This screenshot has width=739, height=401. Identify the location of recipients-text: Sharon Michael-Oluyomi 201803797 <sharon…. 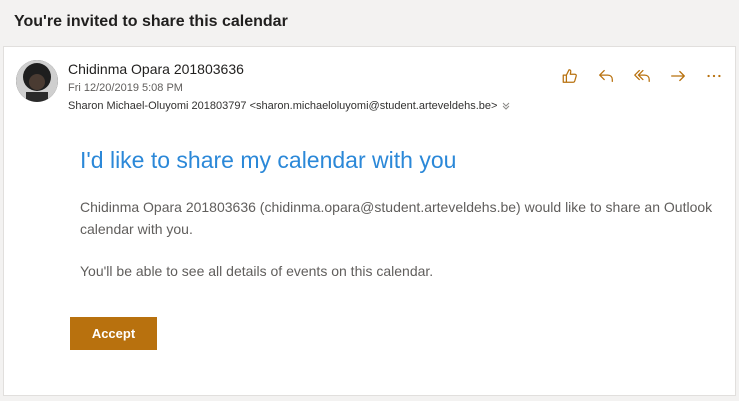
(283, 106).